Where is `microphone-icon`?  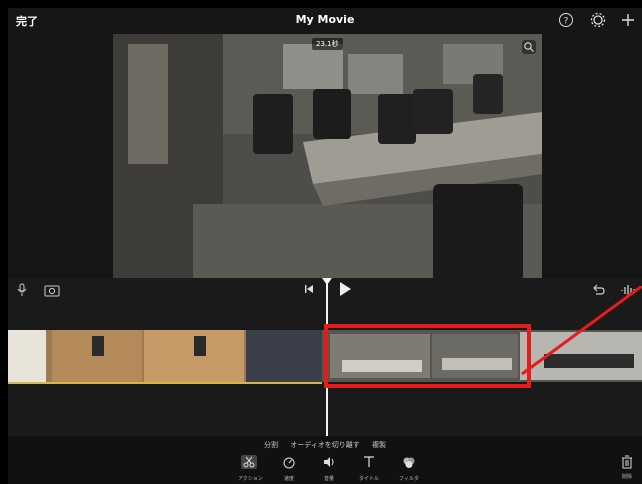
microphone-icon is located at coordinates (22, 290).